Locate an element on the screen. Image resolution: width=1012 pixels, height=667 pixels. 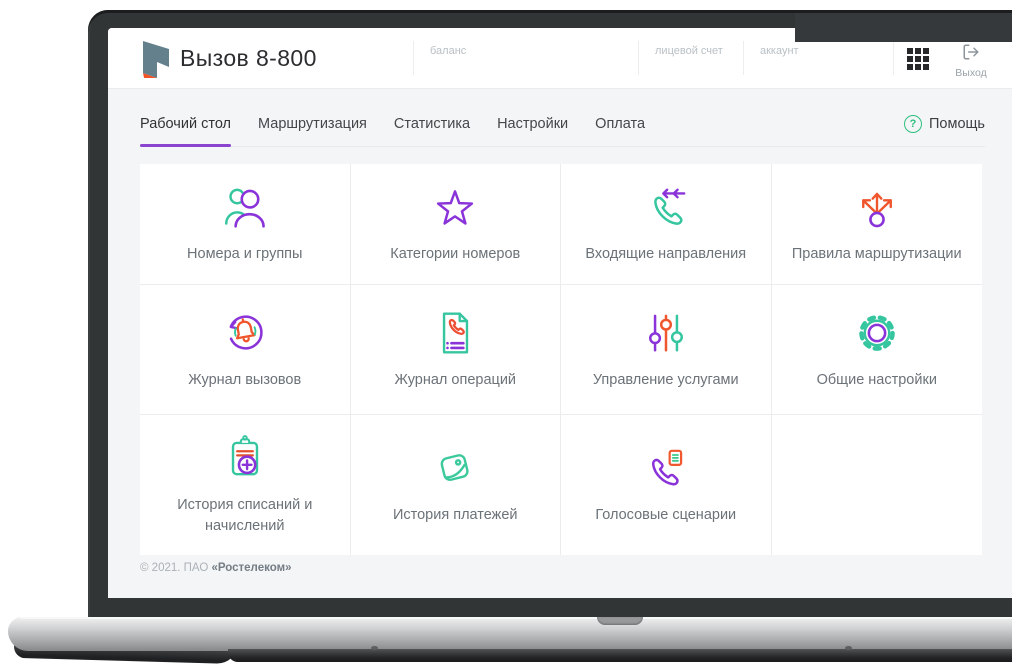
tile-numbers-and-groups: Номера и группы is located at coordinates (245, 224).